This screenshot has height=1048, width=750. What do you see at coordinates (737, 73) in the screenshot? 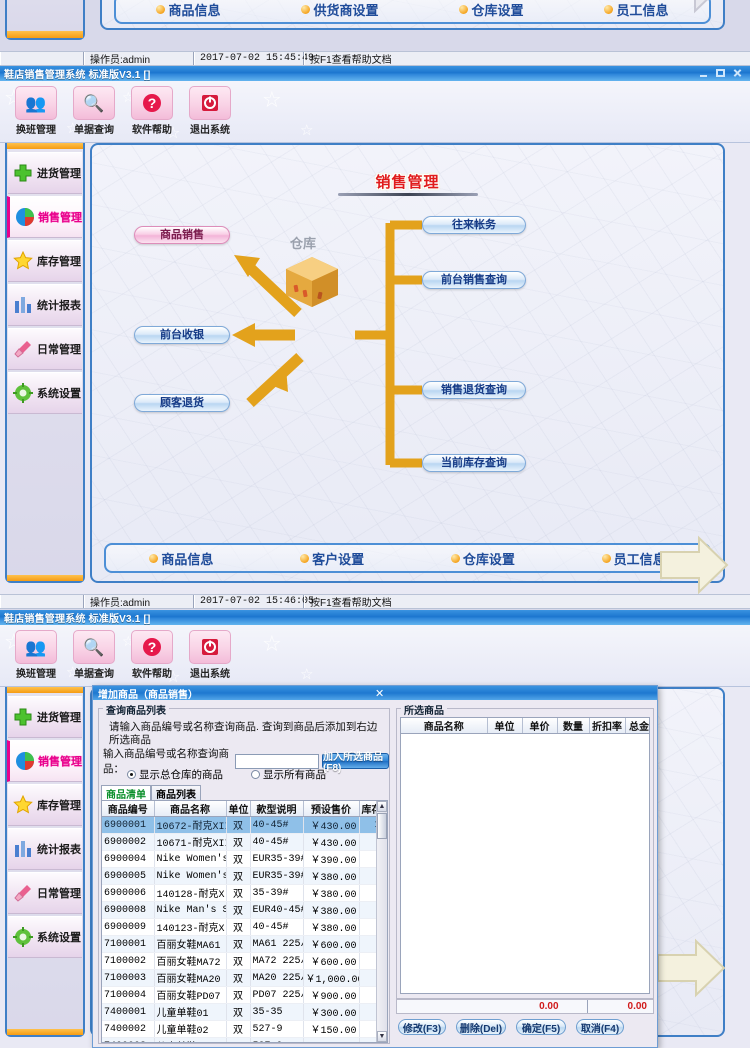
I see `close-icon` at bounding box center [737, 73].